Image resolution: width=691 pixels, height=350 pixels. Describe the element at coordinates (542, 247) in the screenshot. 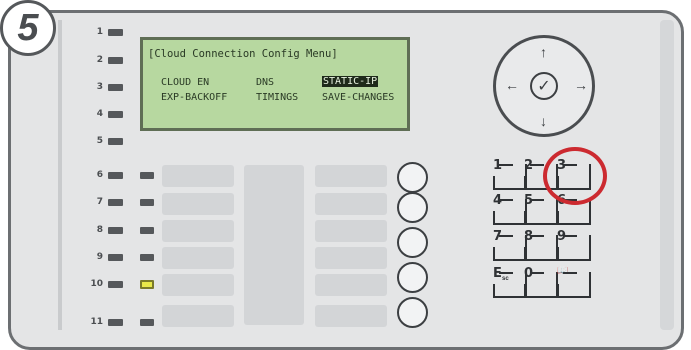

I see `keypad-key-8: 8` at that location.